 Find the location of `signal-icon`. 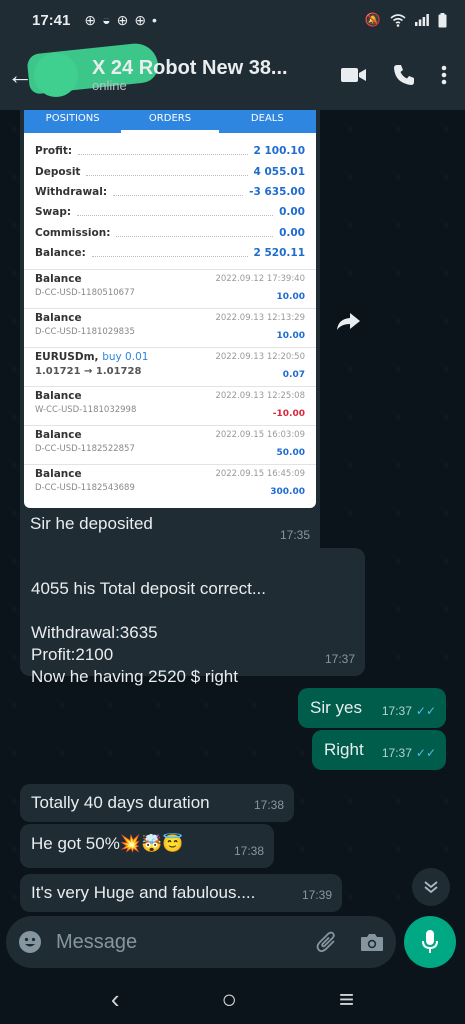

signal-icon is located at coordinates (422, 20).